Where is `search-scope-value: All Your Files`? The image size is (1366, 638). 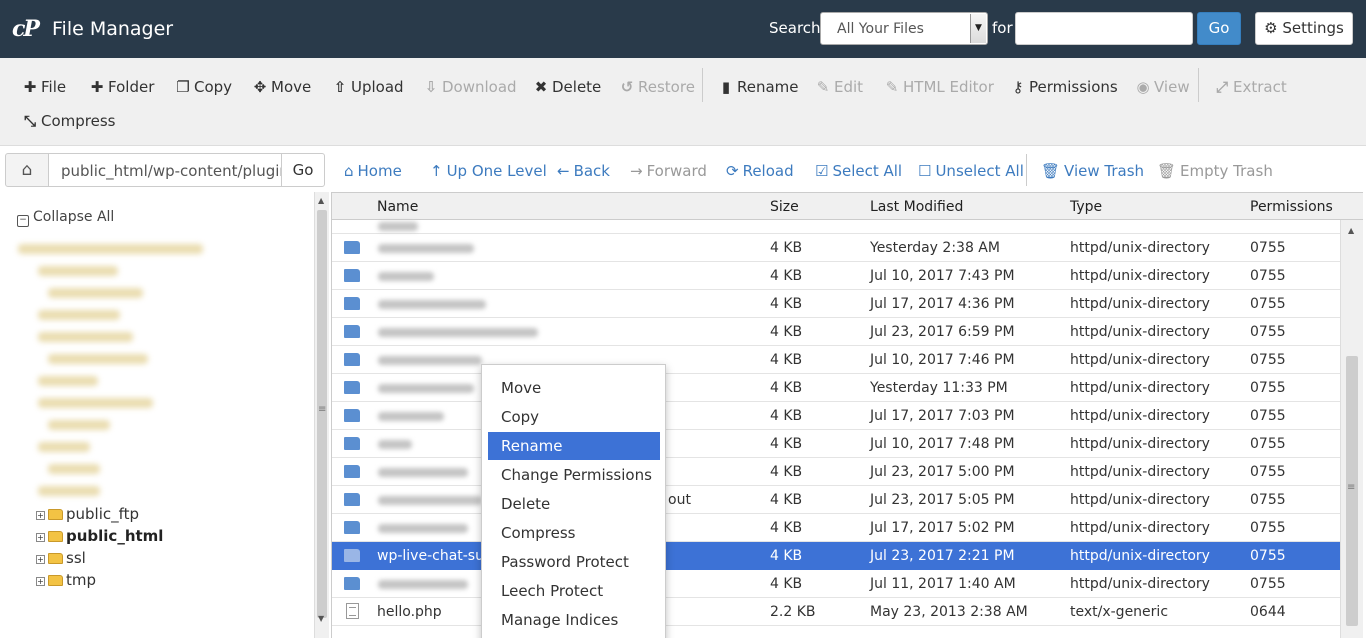
search-scope-value: All Your Files is located at coordinates (880, 29).